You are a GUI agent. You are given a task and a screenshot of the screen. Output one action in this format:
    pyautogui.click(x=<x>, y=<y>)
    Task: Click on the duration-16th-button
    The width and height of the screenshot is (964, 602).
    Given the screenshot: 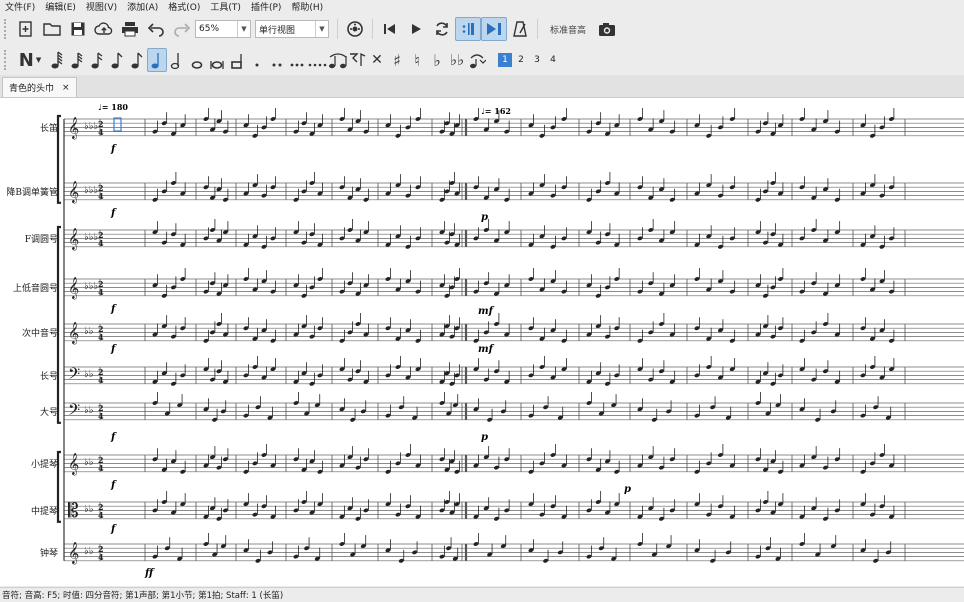 What is the action you would take?
    pyautogui.click(x=97, y=60)
    